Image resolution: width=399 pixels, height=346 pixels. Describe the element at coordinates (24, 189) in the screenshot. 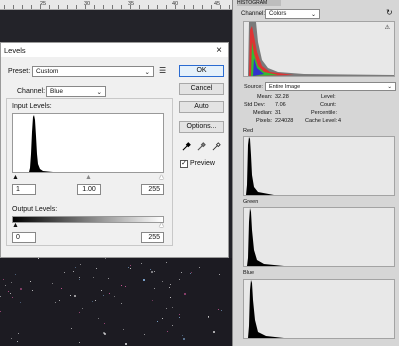

I see `input-black-field: 1` at that location.